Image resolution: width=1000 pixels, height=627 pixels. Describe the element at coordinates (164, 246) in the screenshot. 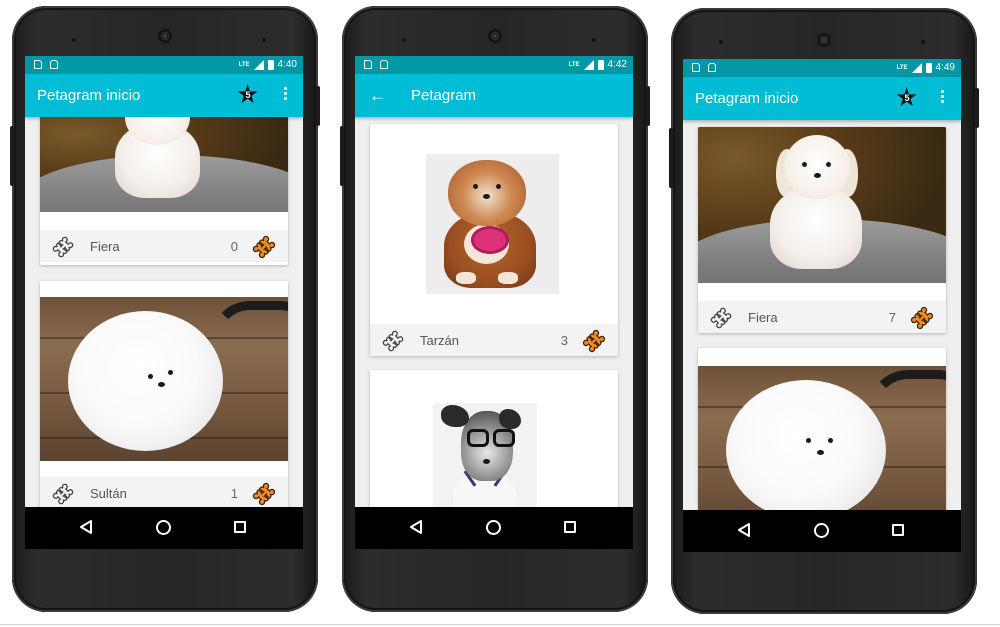

I see `pet-card-footer: Fiera 0` at that location.